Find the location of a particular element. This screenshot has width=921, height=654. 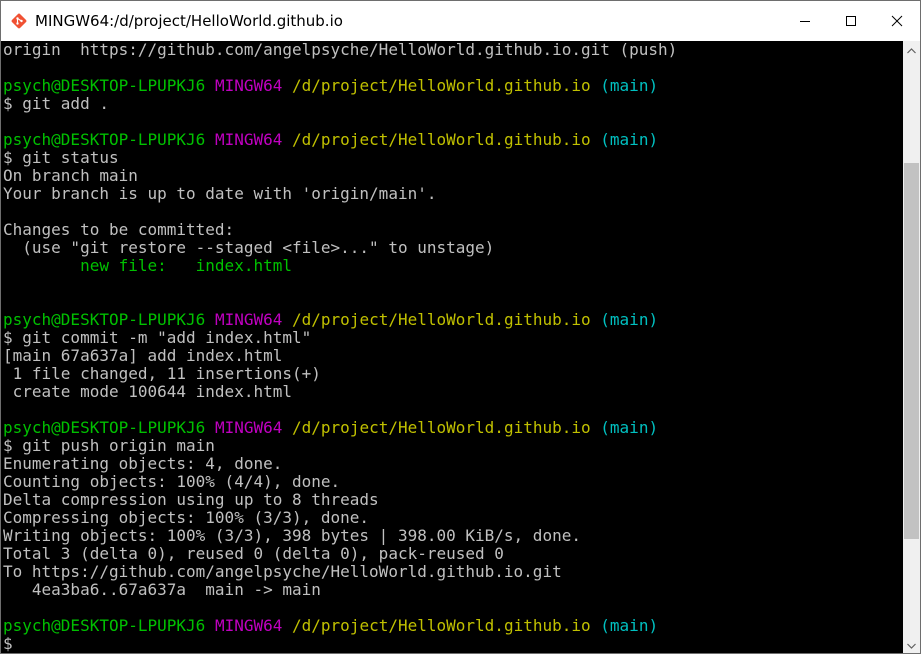

terminal-text: On branch main is located at coordinates (70, 175).